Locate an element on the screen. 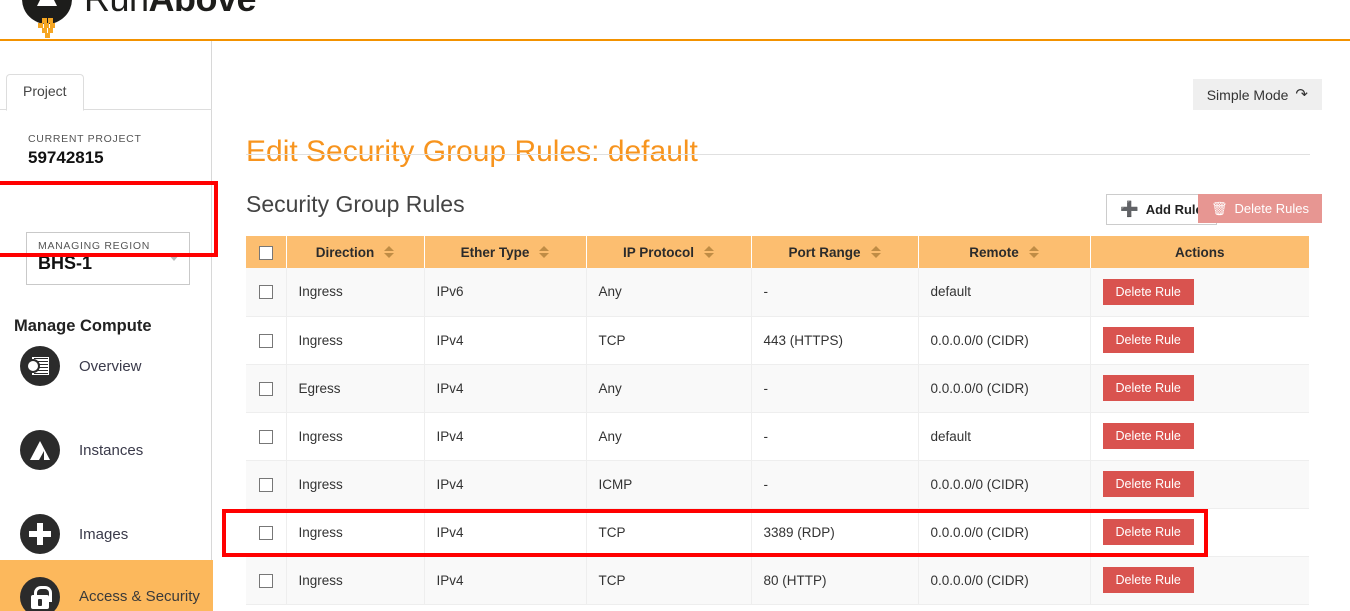 This screenshot has height=611, width=1350. sort-icon-port-range is located at coordinates (875, 252).